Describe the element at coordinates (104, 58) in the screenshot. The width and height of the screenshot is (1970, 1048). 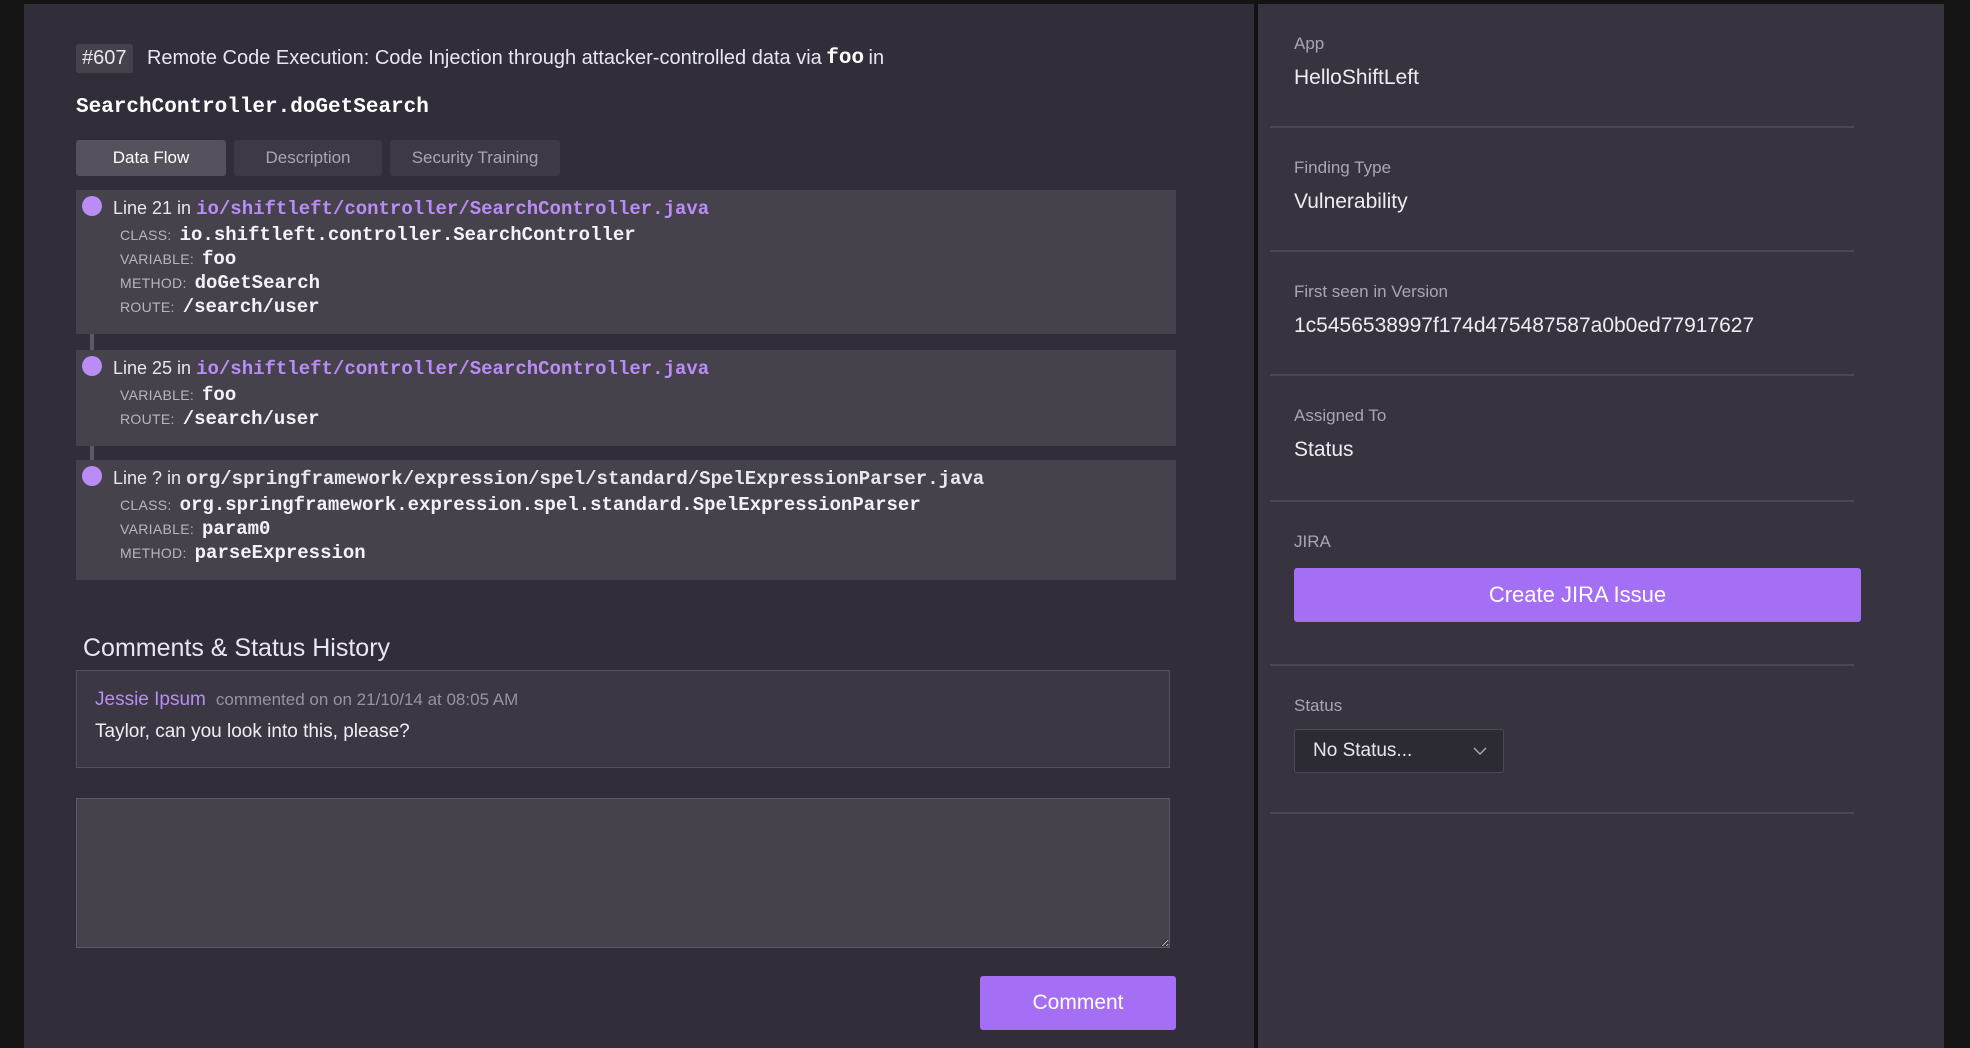
I see `issue-number-badge: #607` at that location.